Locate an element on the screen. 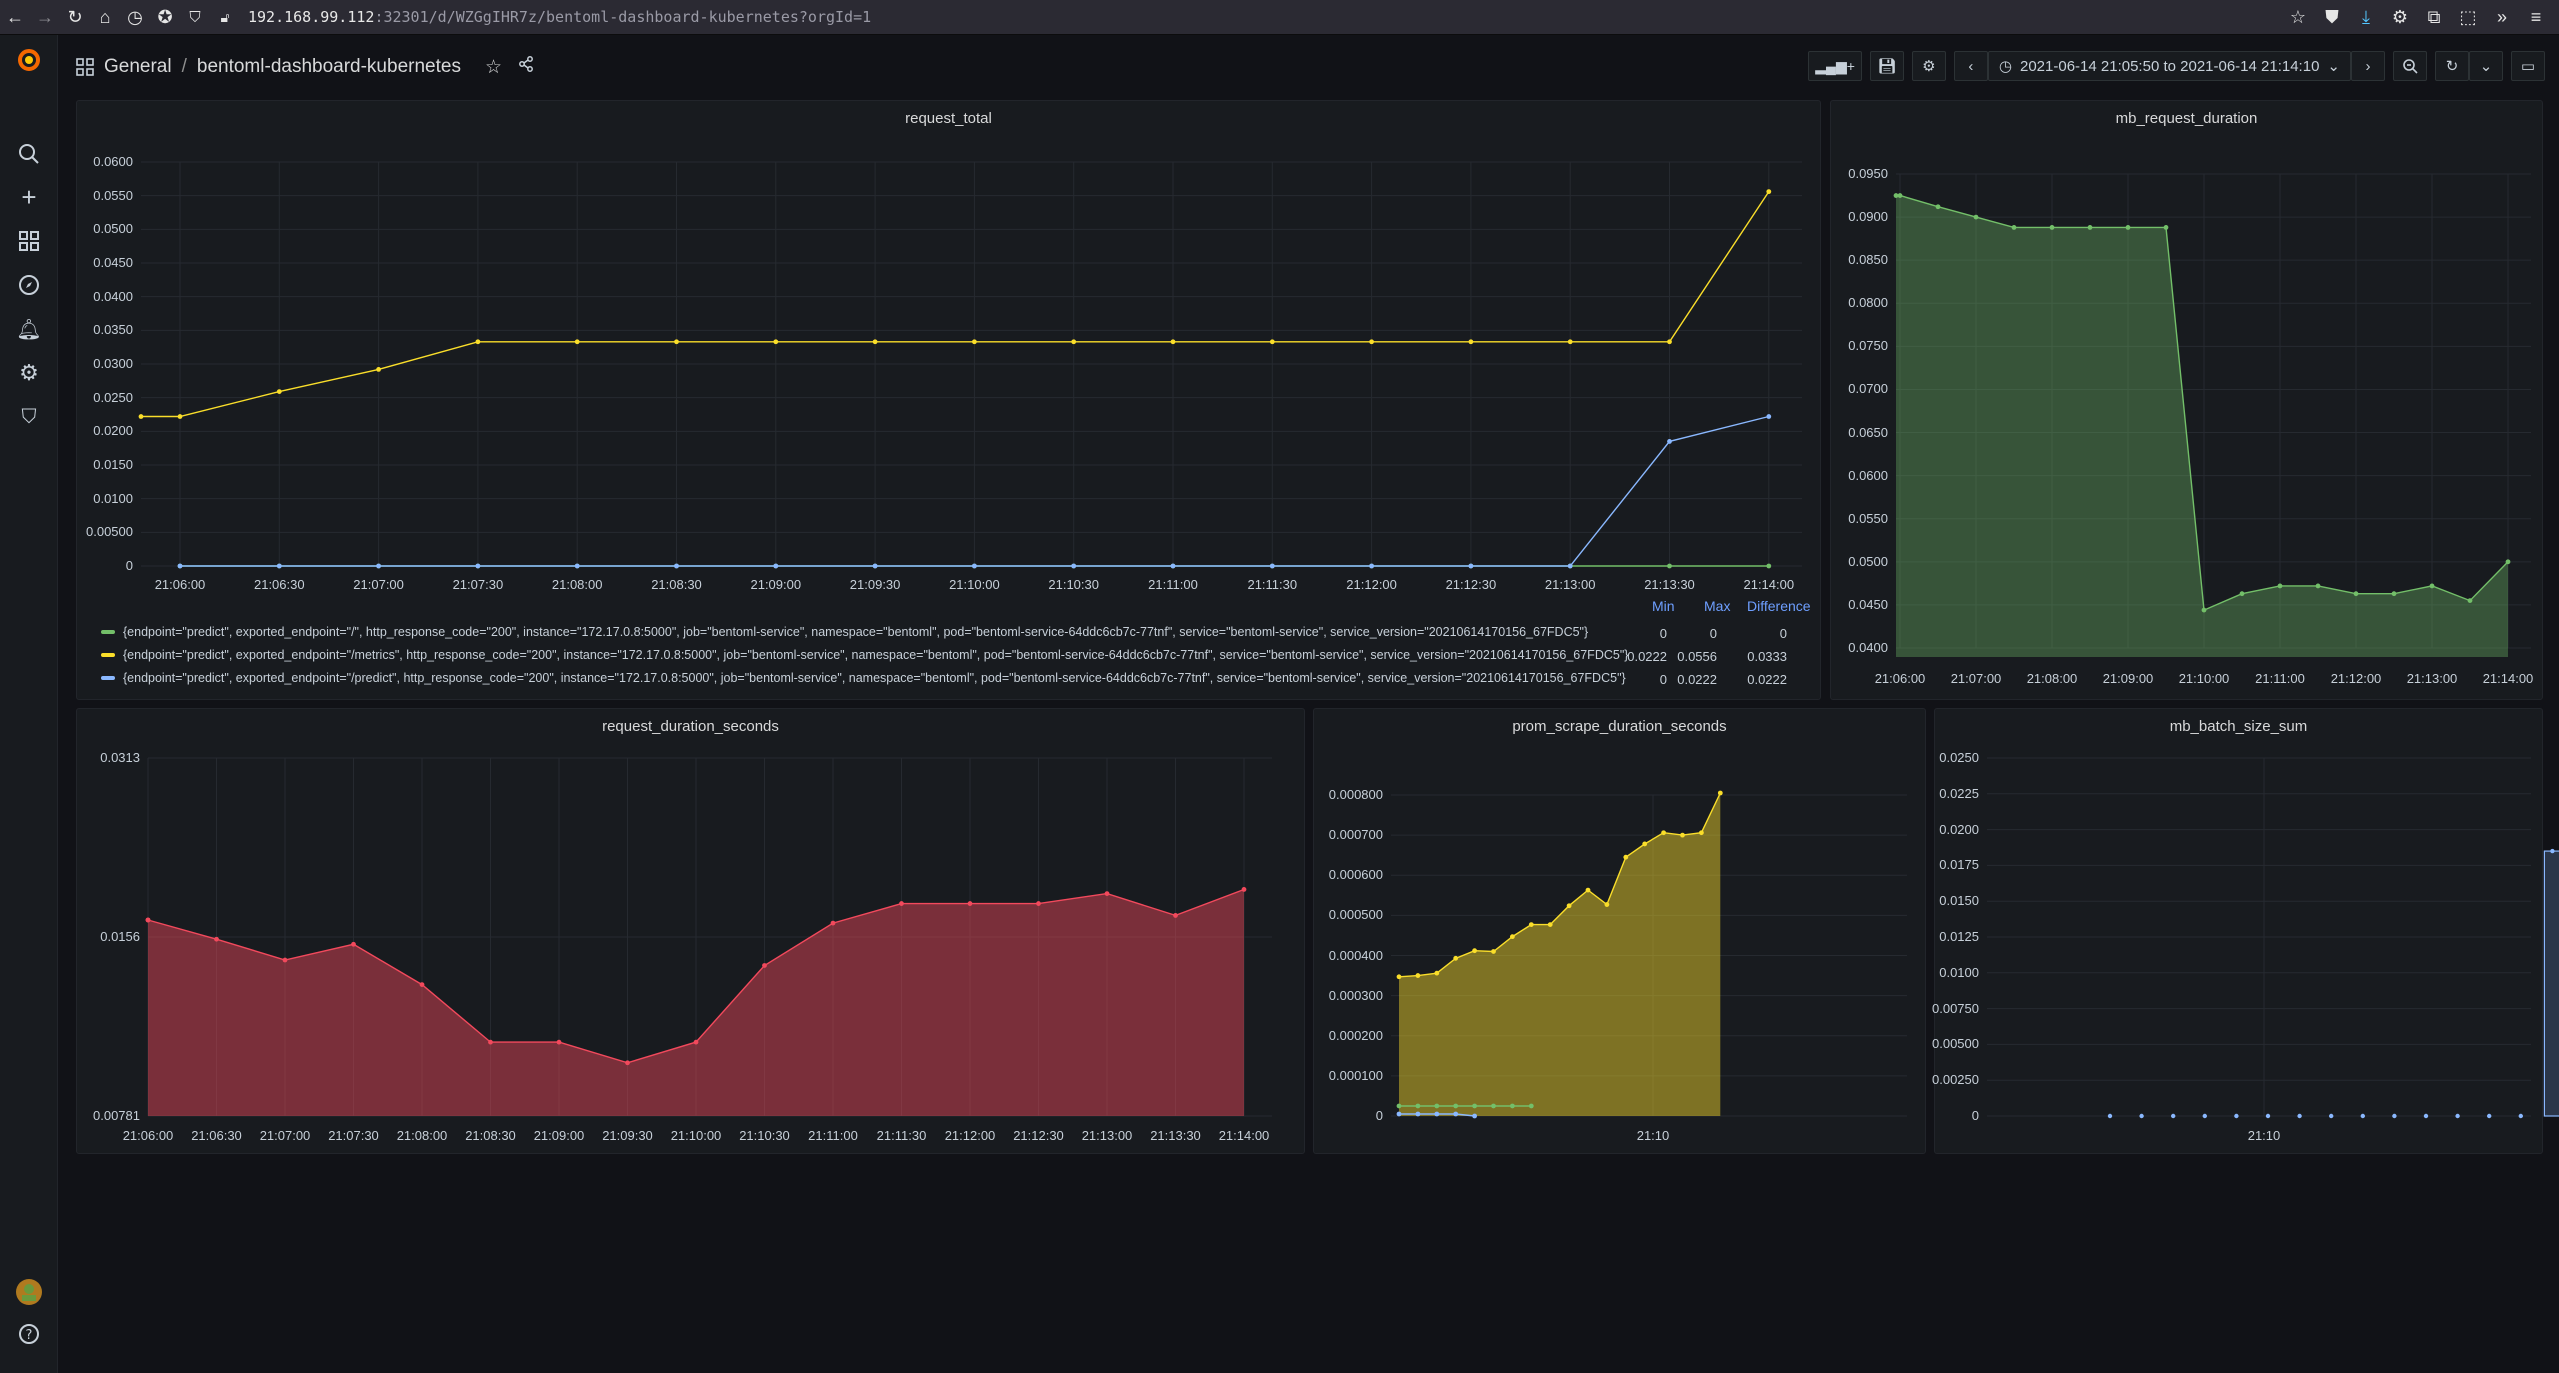 The image size is (2559, 1373). legend-diff: 0 is located at coordinates (1783, 633).